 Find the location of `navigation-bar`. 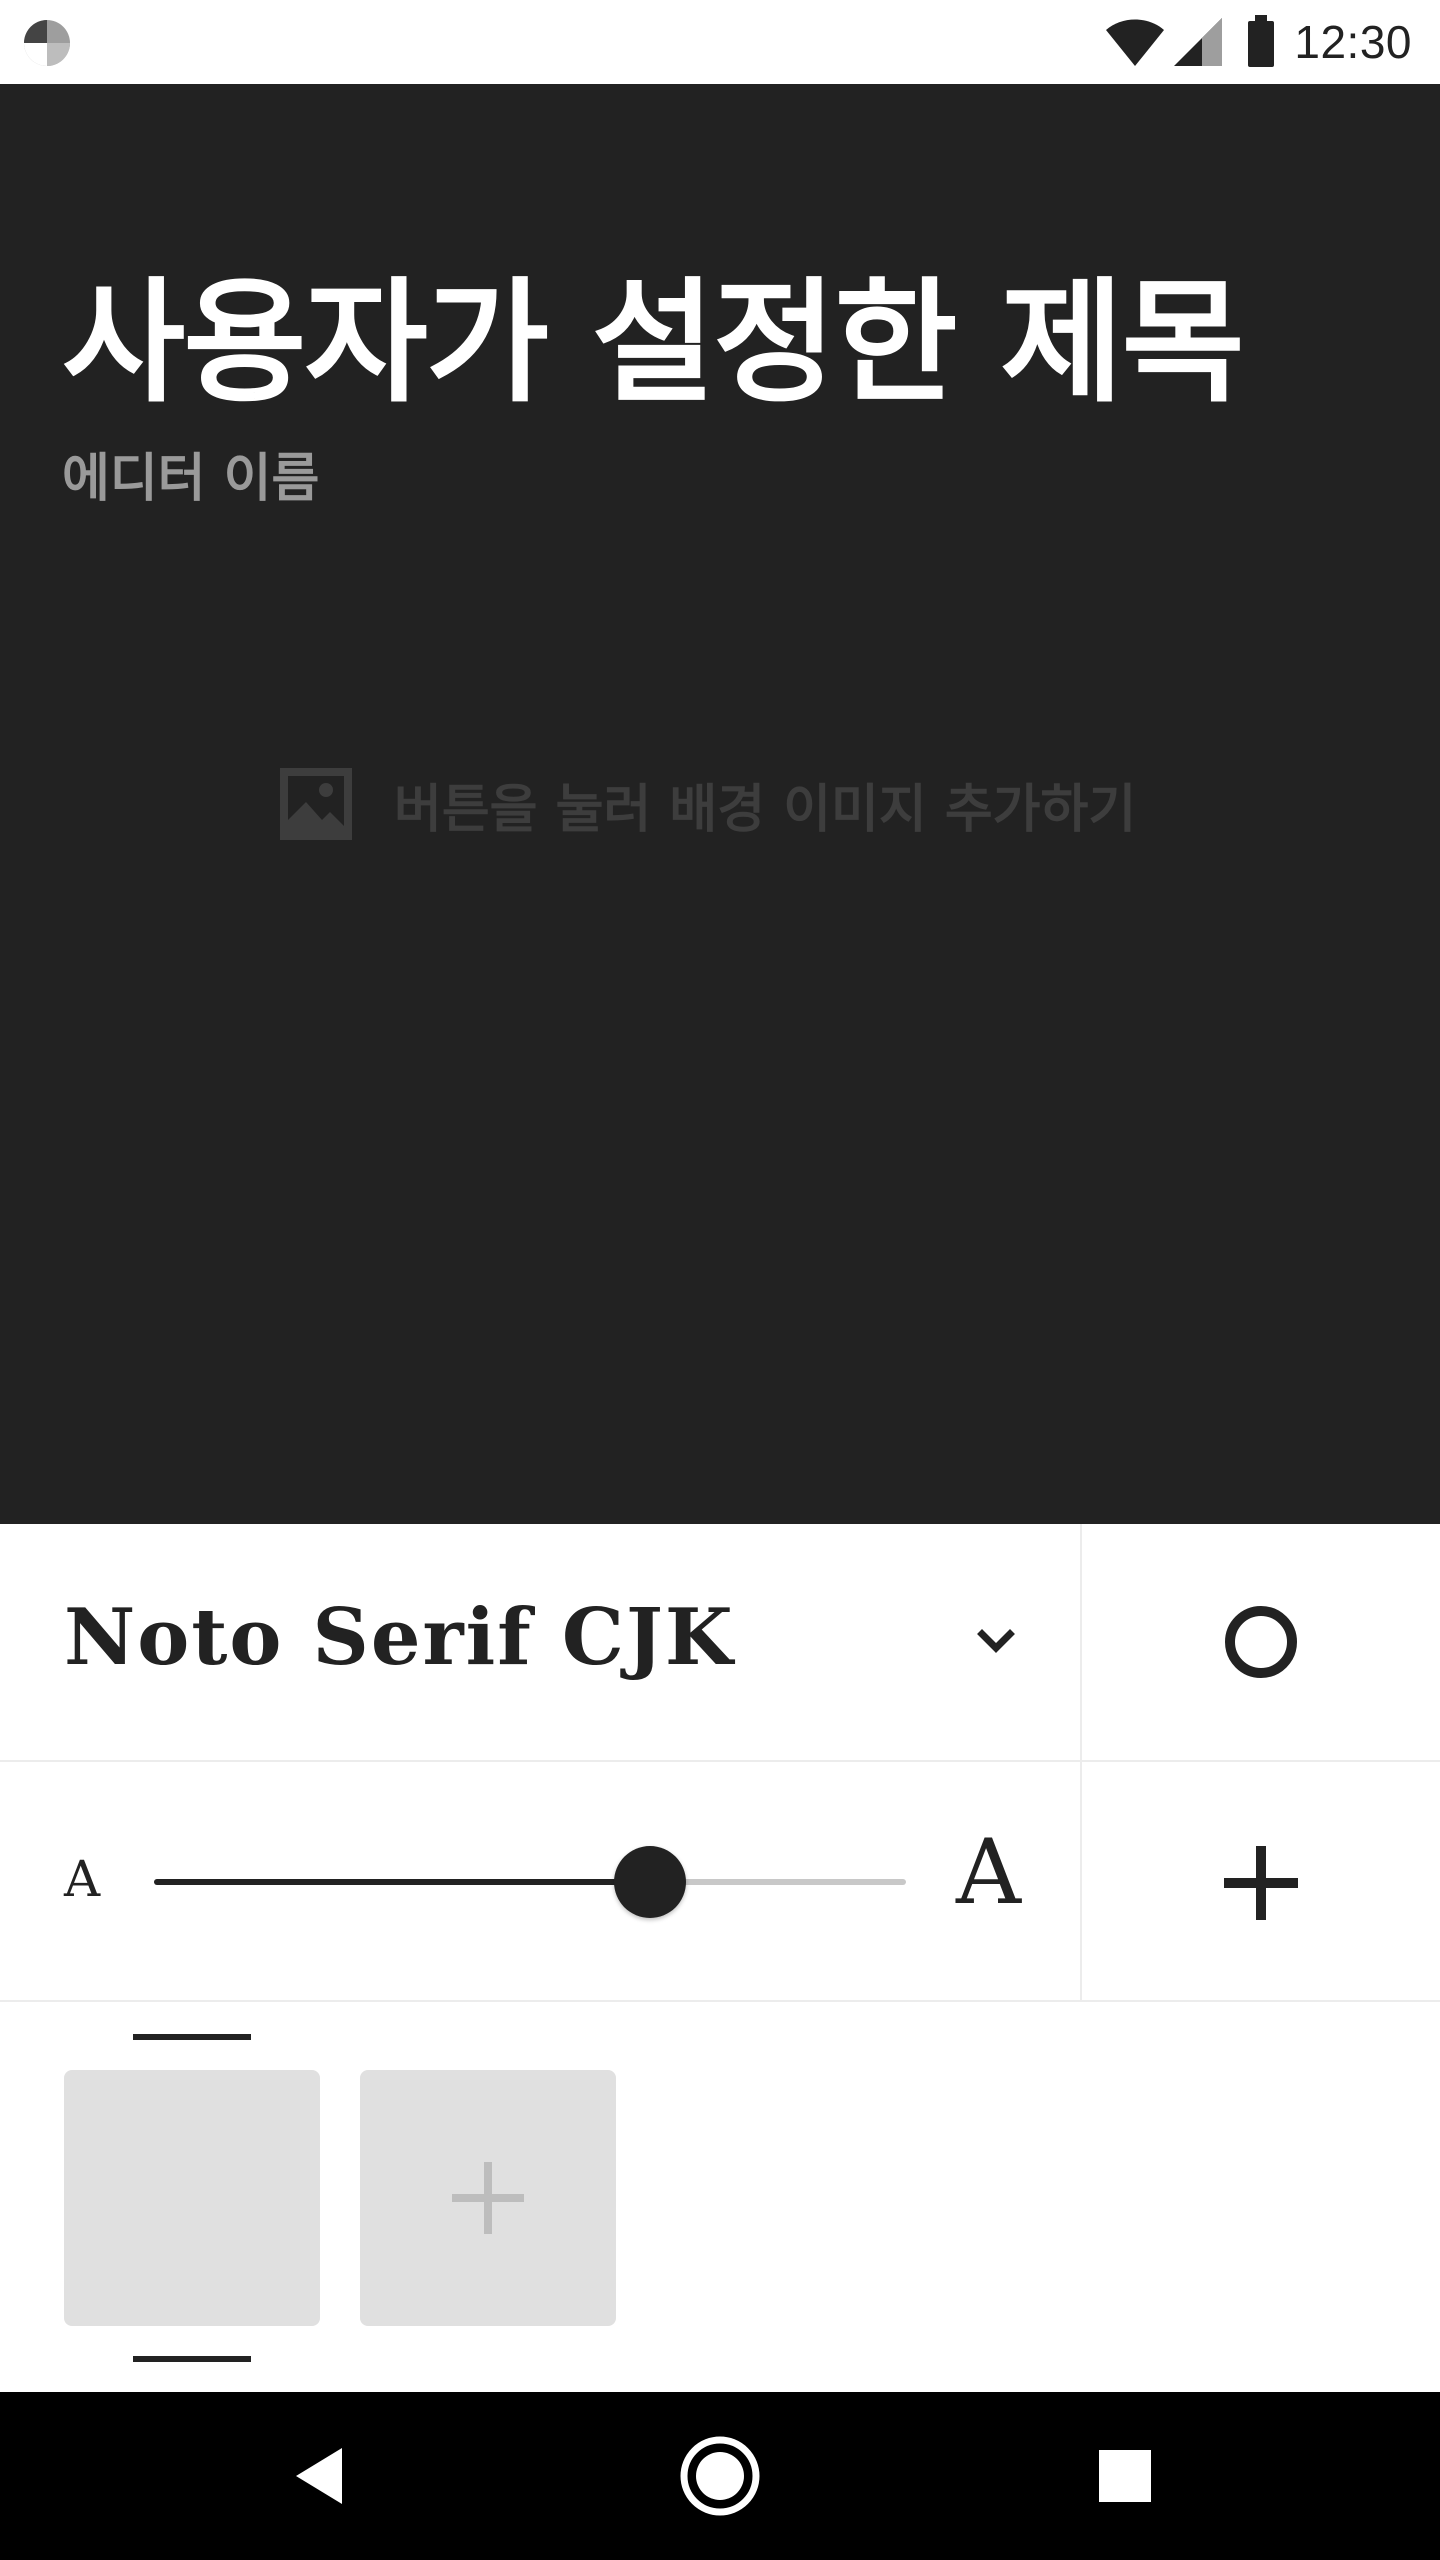

navigation-bar is located at coordinates (720, 2476).